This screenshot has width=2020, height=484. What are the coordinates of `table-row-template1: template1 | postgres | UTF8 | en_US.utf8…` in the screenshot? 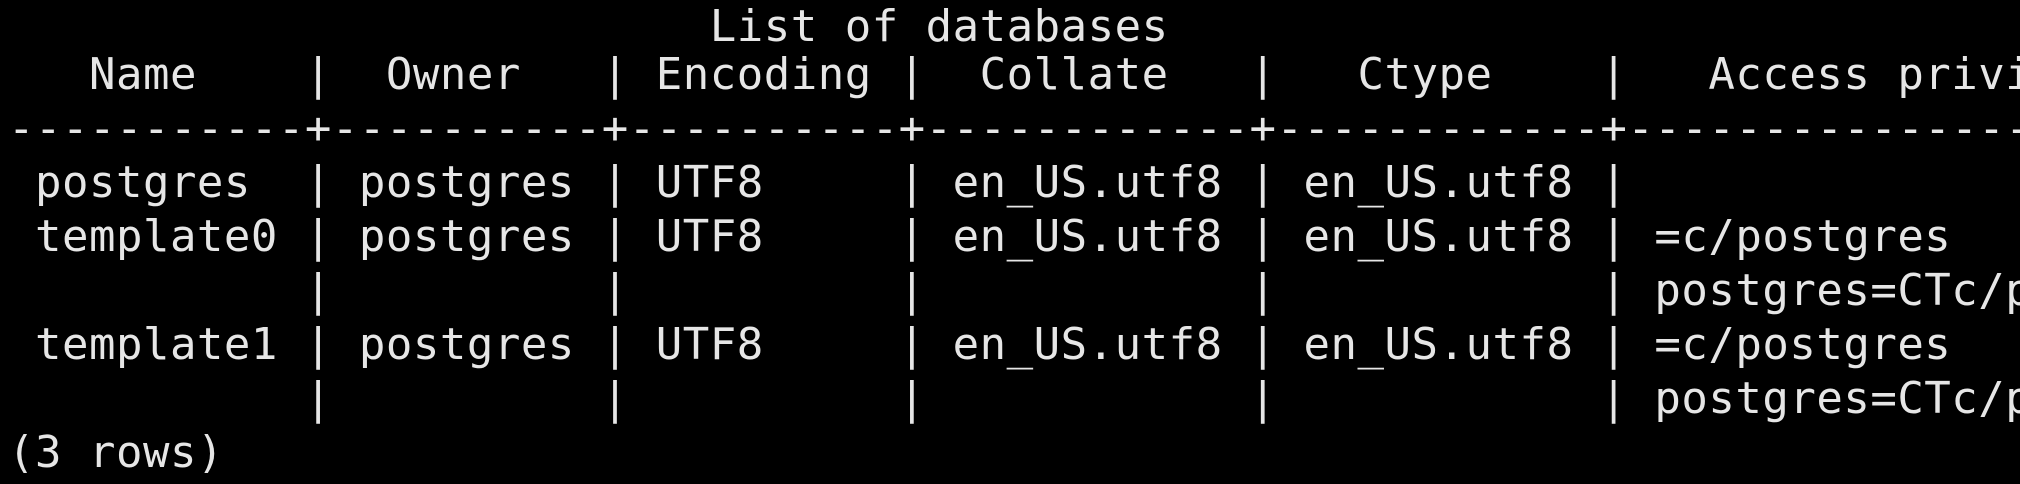 It's located at (993, 344).